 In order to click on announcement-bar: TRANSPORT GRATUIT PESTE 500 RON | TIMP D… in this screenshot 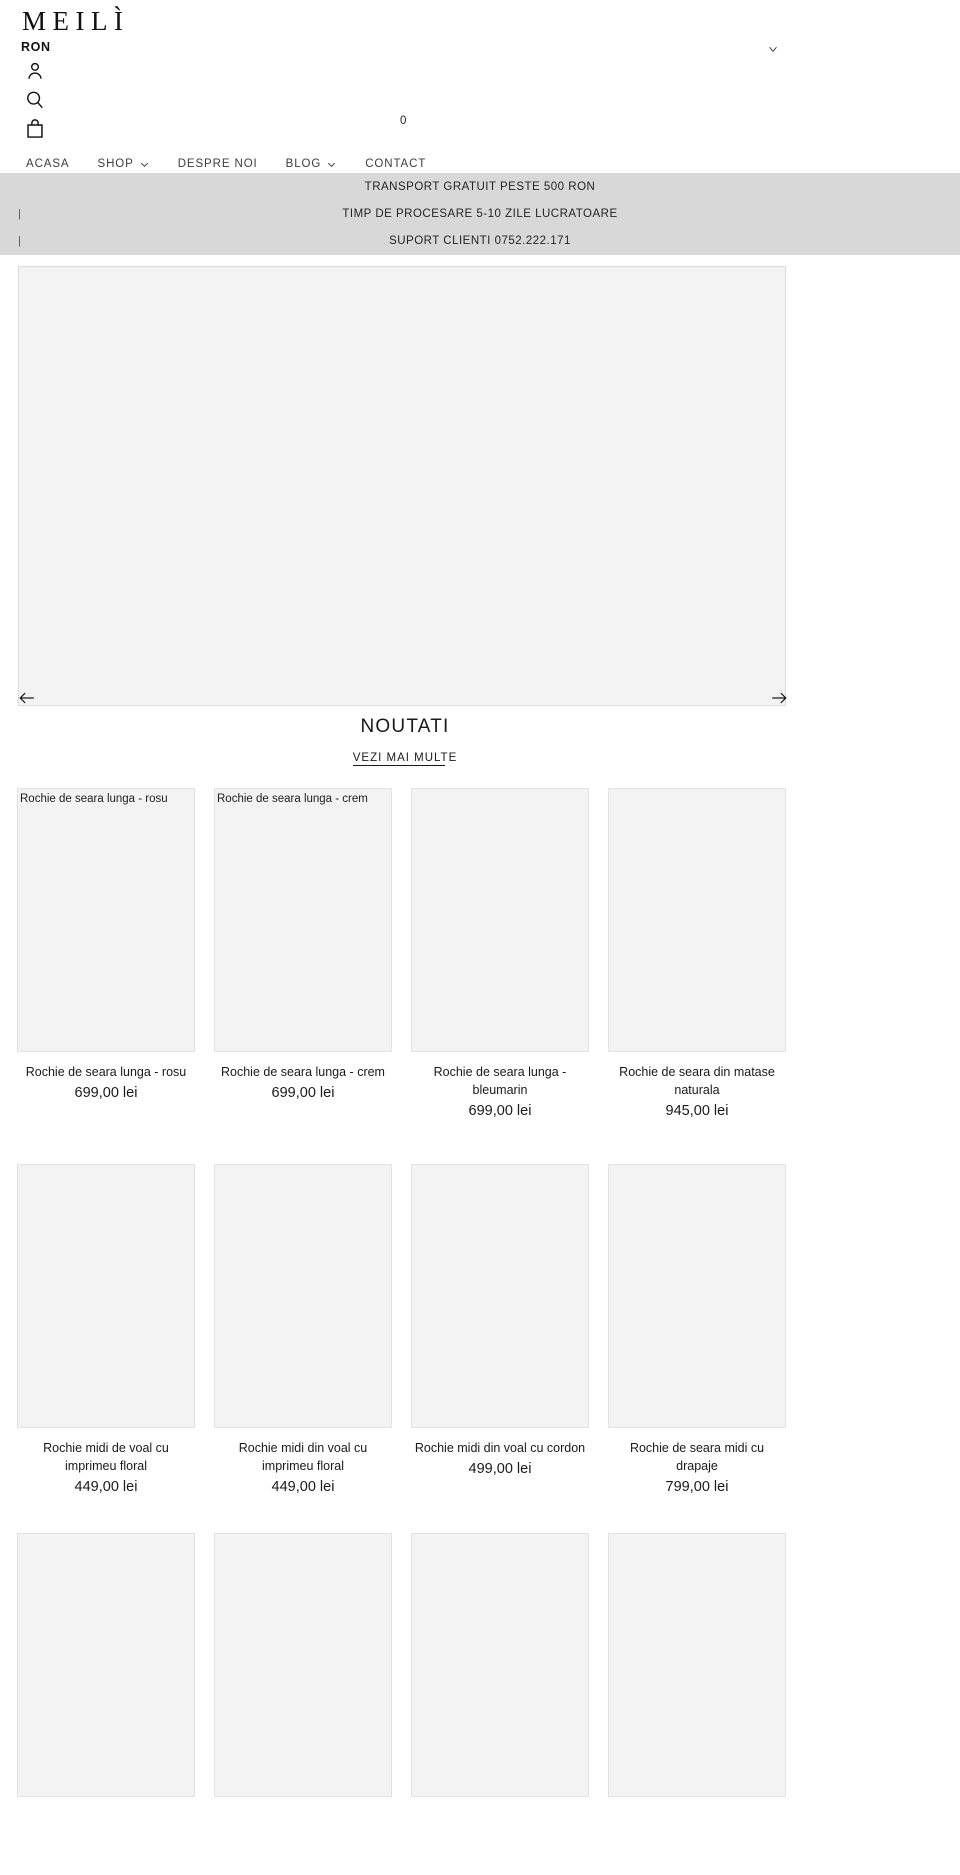, I will do `click(480, 214)`.